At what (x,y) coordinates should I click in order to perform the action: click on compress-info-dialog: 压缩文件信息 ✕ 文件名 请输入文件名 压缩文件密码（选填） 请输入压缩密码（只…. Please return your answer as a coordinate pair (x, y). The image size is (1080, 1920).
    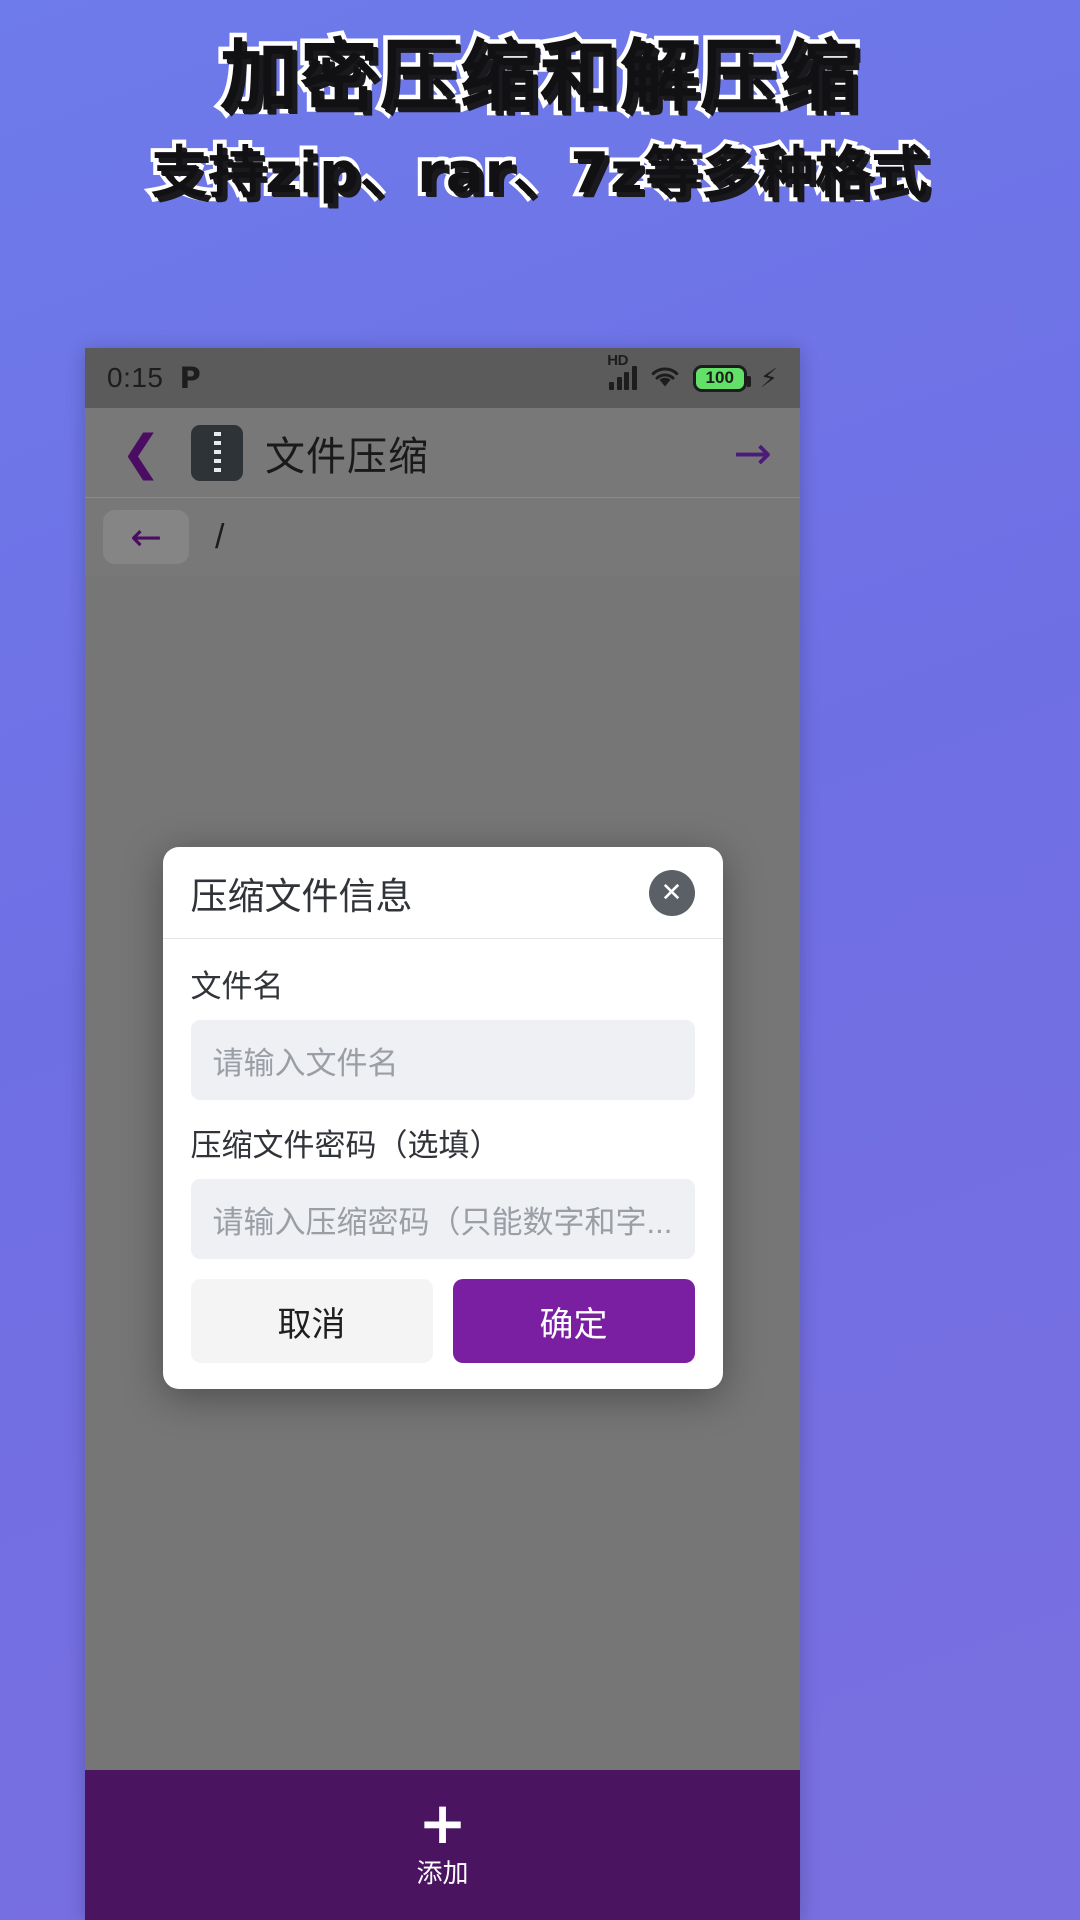
    Looking at the image, I should click on (442, 1118).